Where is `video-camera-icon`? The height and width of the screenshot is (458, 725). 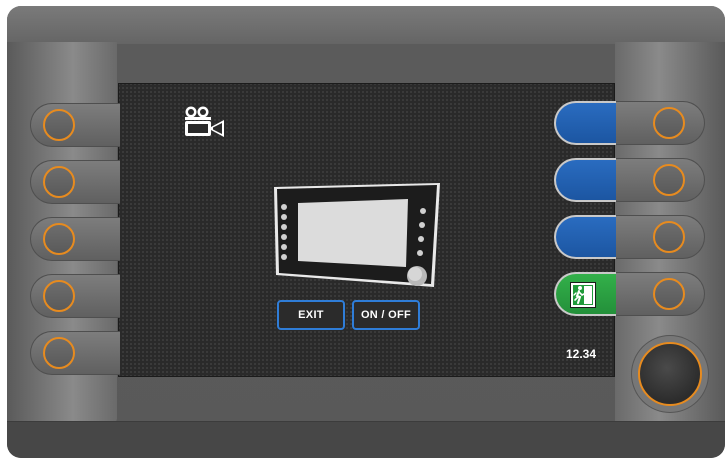 video-camera-icon is located at coordinates (204, 121).